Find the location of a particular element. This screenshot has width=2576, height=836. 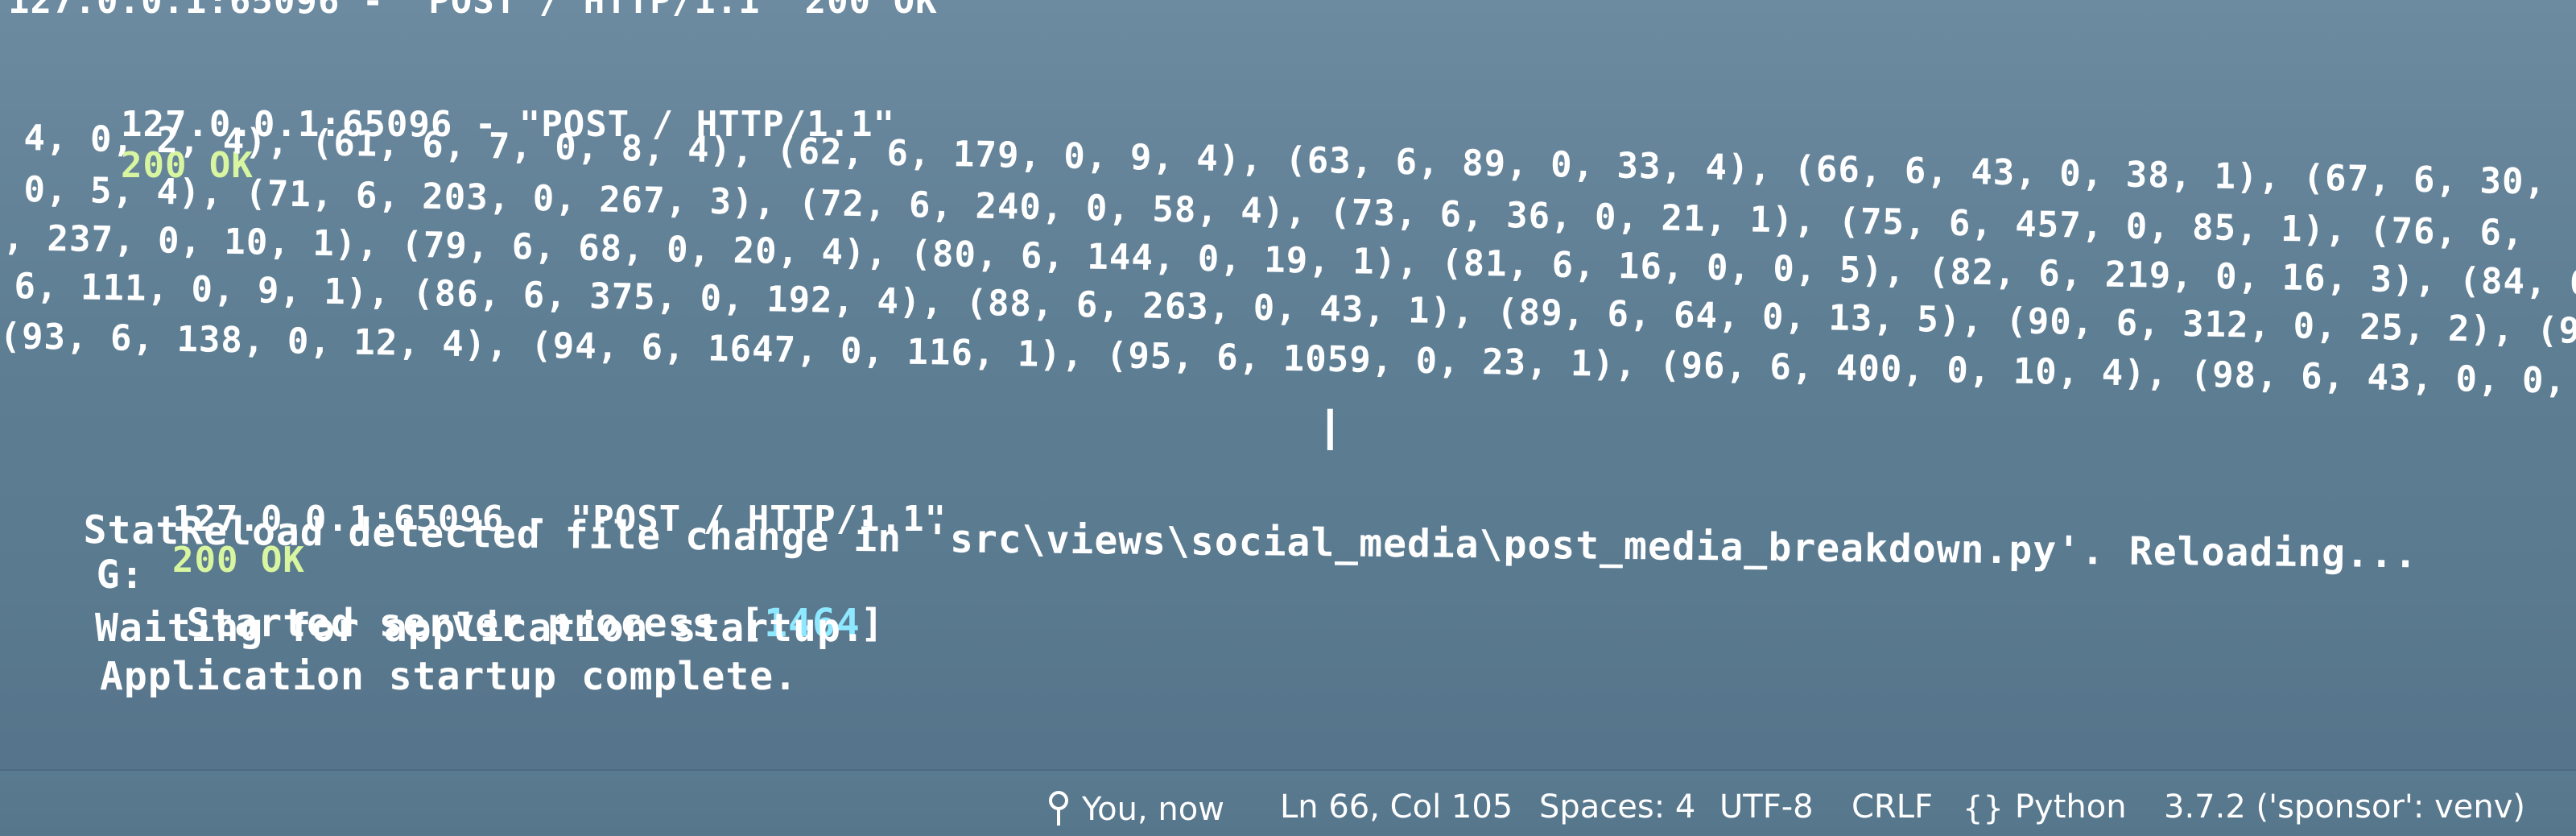

encoding-setting: UTF-8 is located at coordinates (1767, 807).